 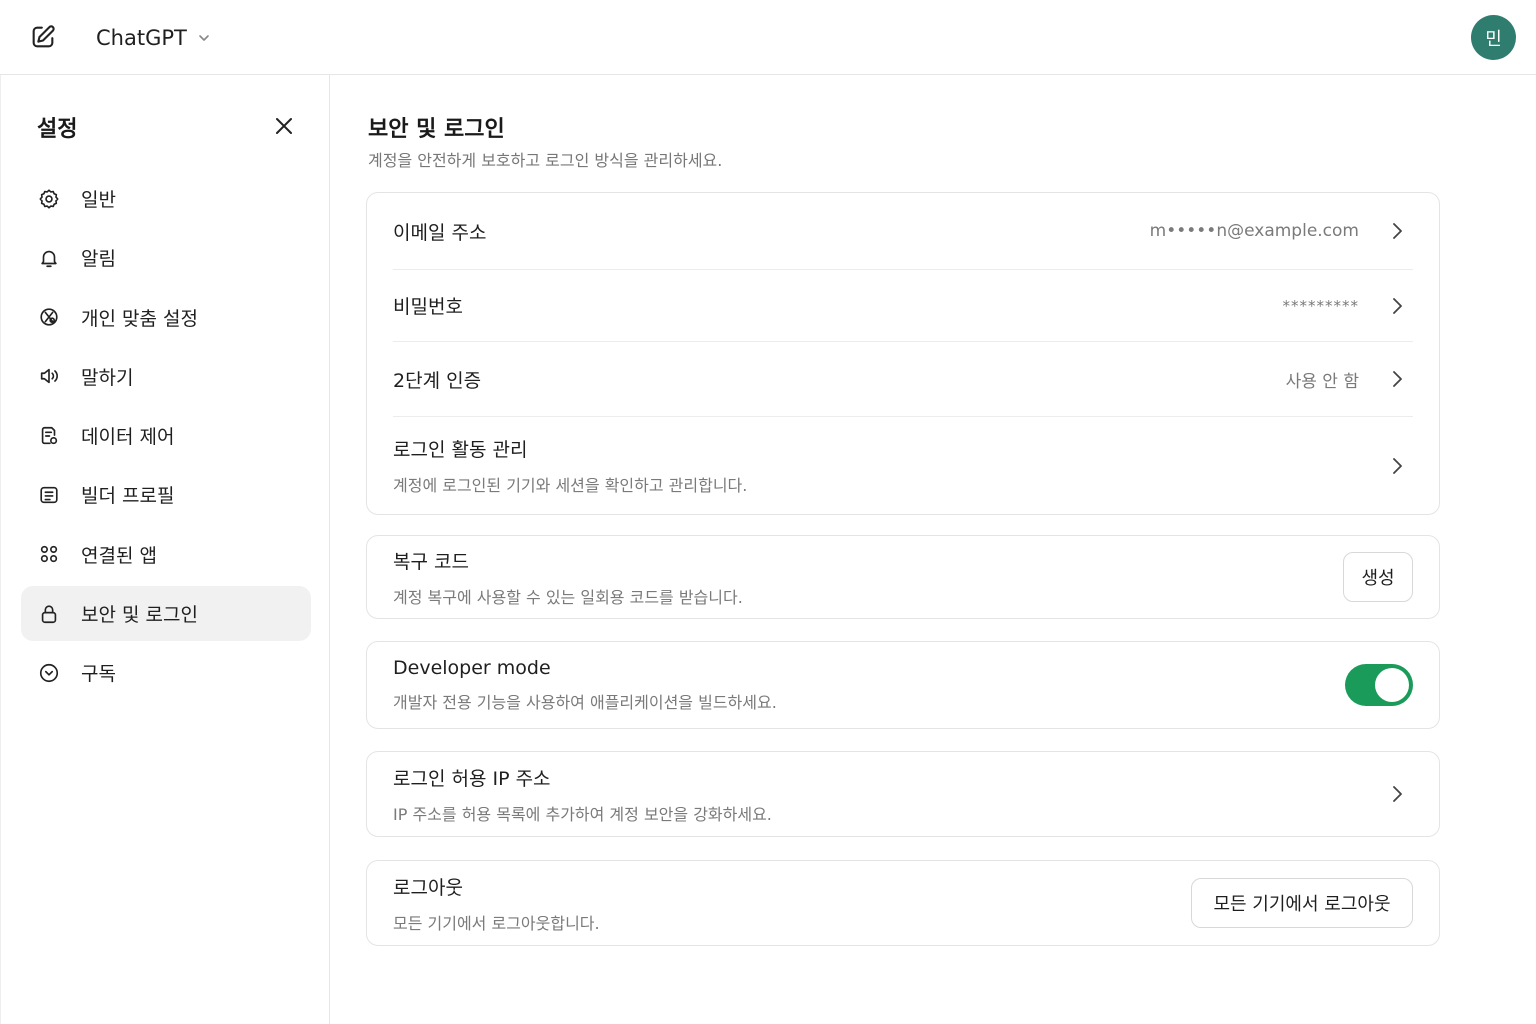 I want to click on sidebar-item-label: 데이터 제어, so click(x=128, y=437).